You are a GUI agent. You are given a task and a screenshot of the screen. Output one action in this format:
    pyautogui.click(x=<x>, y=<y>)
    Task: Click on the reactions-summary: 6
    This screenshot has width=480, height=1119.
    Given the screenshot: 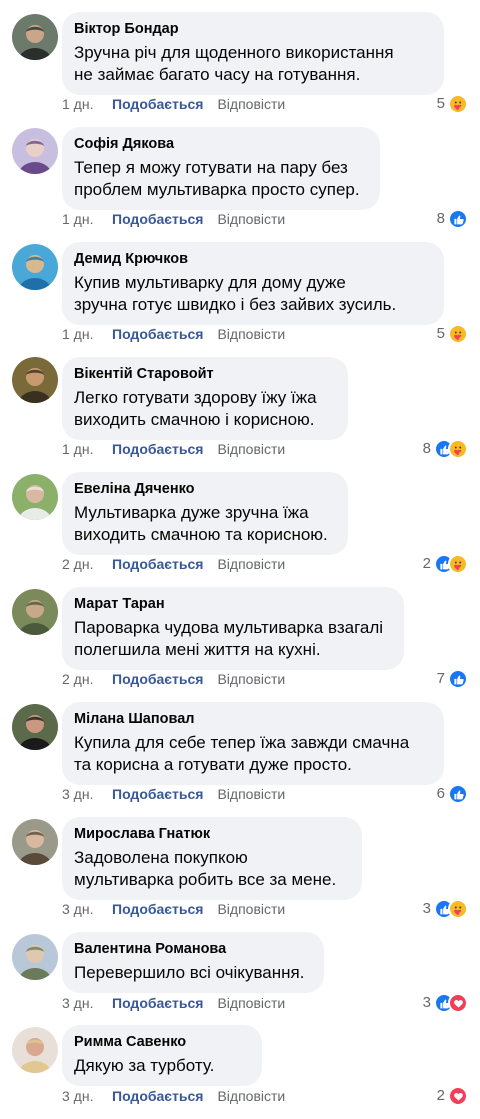 What is the action you would take?
    pyautogui.click(x=452, y=794)
    